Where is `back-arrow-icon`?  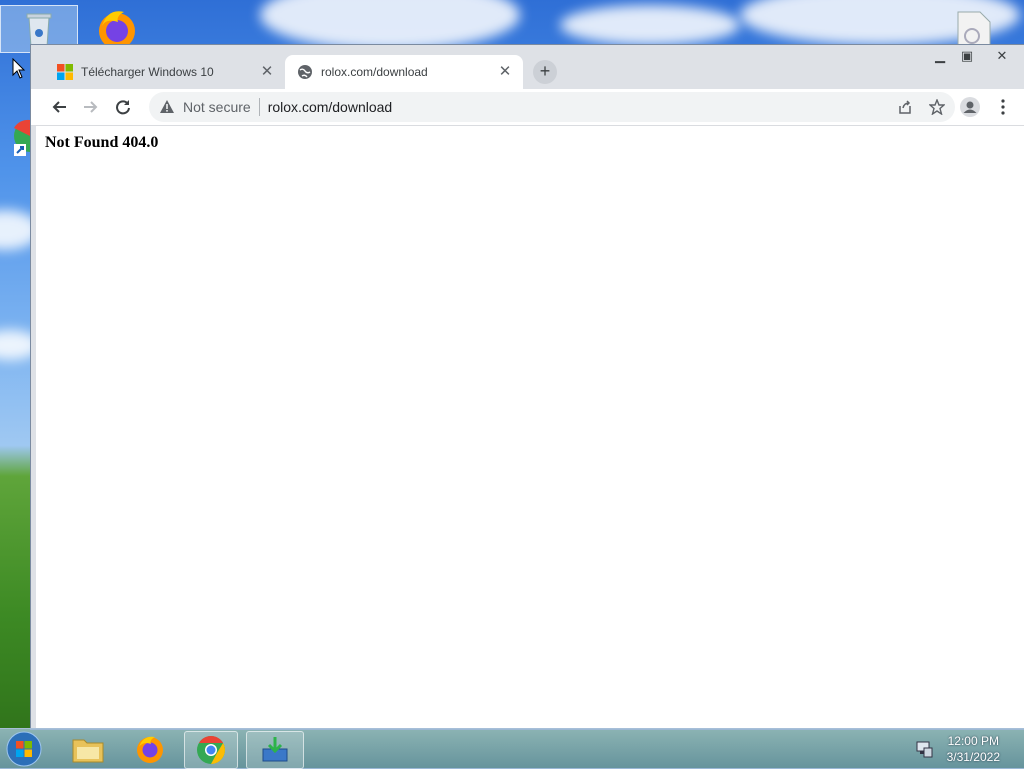
back-arrow-icon is located at coordinates (59, 107).